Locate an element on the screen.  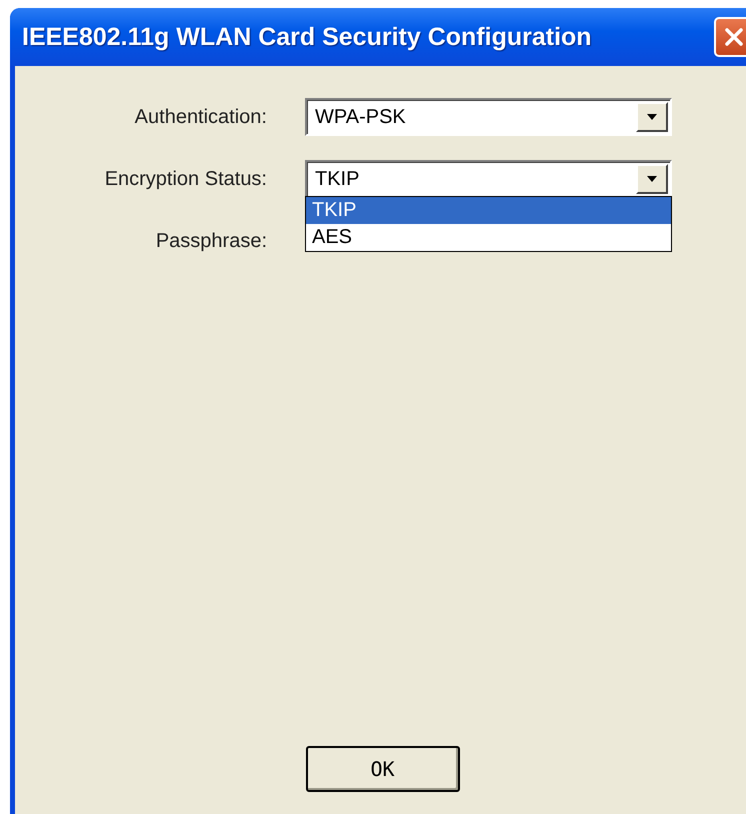
close-button is located at coordinates (730, 37).